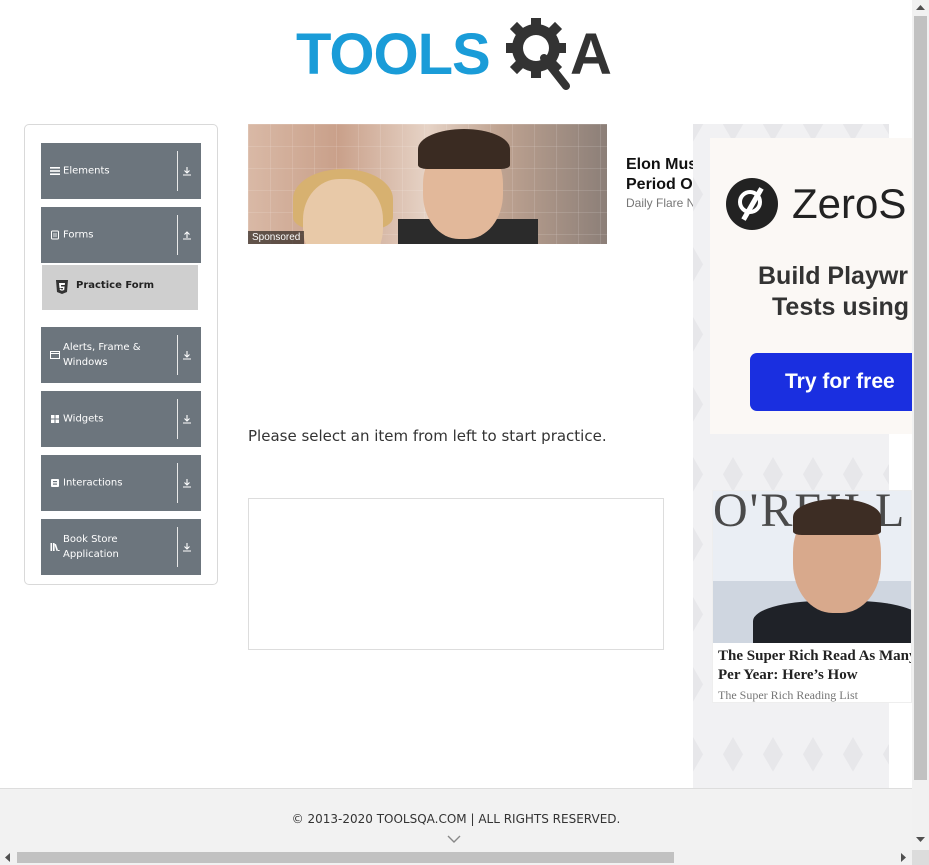  I want to click on sidebar-group-label: Alerts, Frame & Windows, so click(102, 355).